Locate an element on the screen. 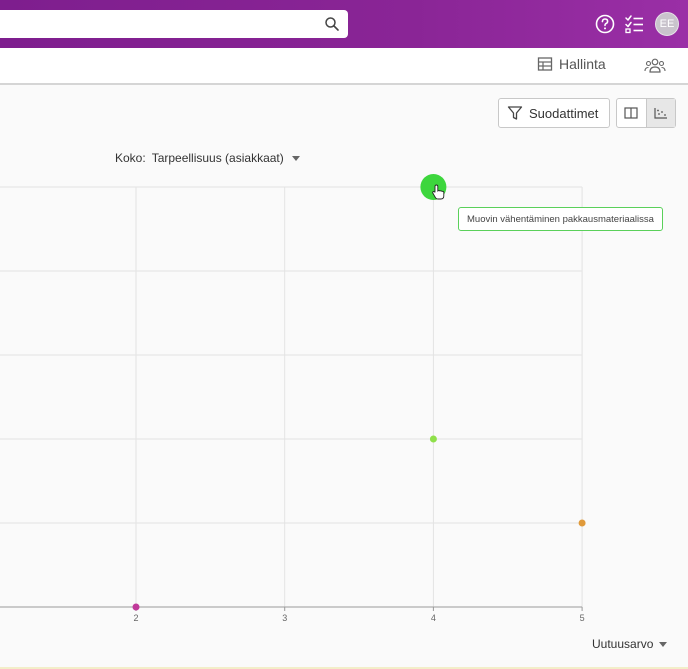 This screenshot has width=688, height=669. x-tick-label: 2 is located at coordinates (135, 618).